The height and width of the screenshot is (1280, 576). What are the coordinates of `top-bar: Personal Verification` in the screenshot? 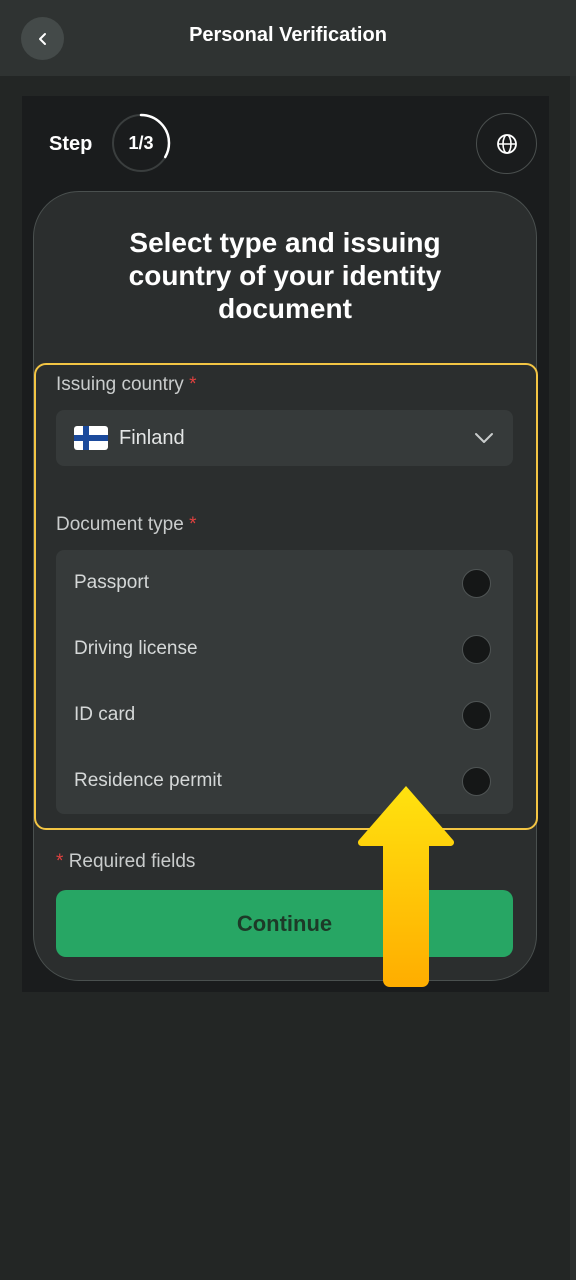 It's located at (288, 38).